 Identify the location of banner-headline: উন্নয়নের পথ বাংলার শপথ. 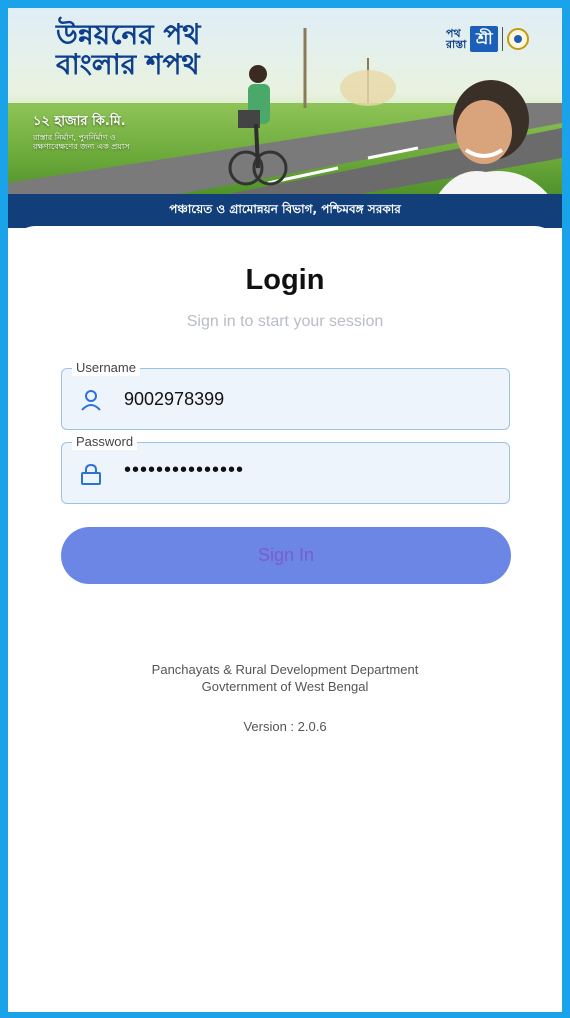
(128, 50).